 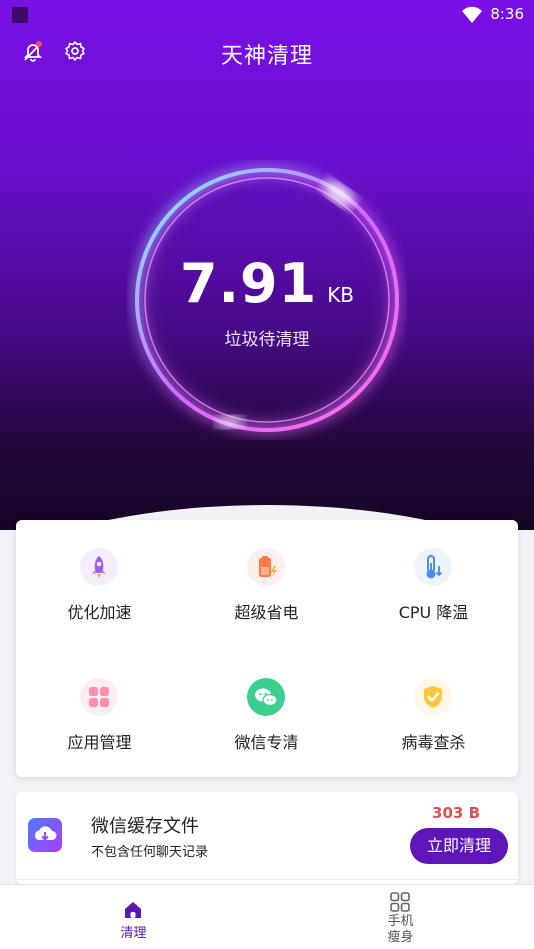 What do you see at coordinates (456, 813) in the screenshot?
I see `wechat-cache-size: 303 B` at bounding box center [456, 813].